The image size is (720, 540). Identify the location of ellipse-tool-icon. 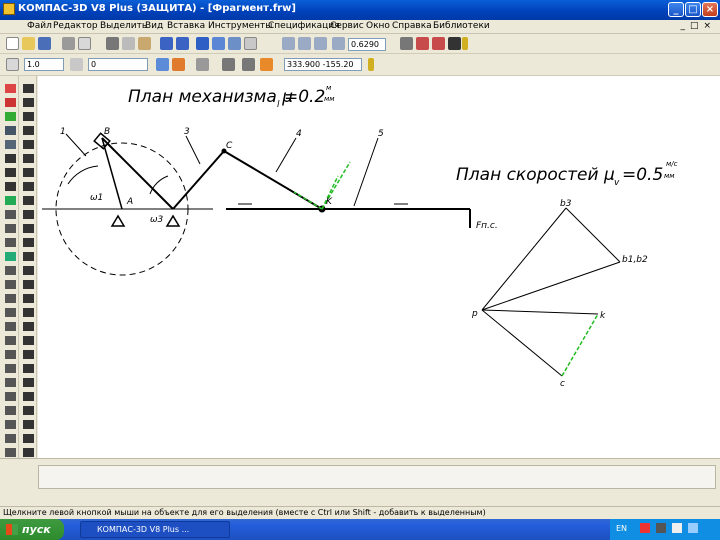
(28, 130).